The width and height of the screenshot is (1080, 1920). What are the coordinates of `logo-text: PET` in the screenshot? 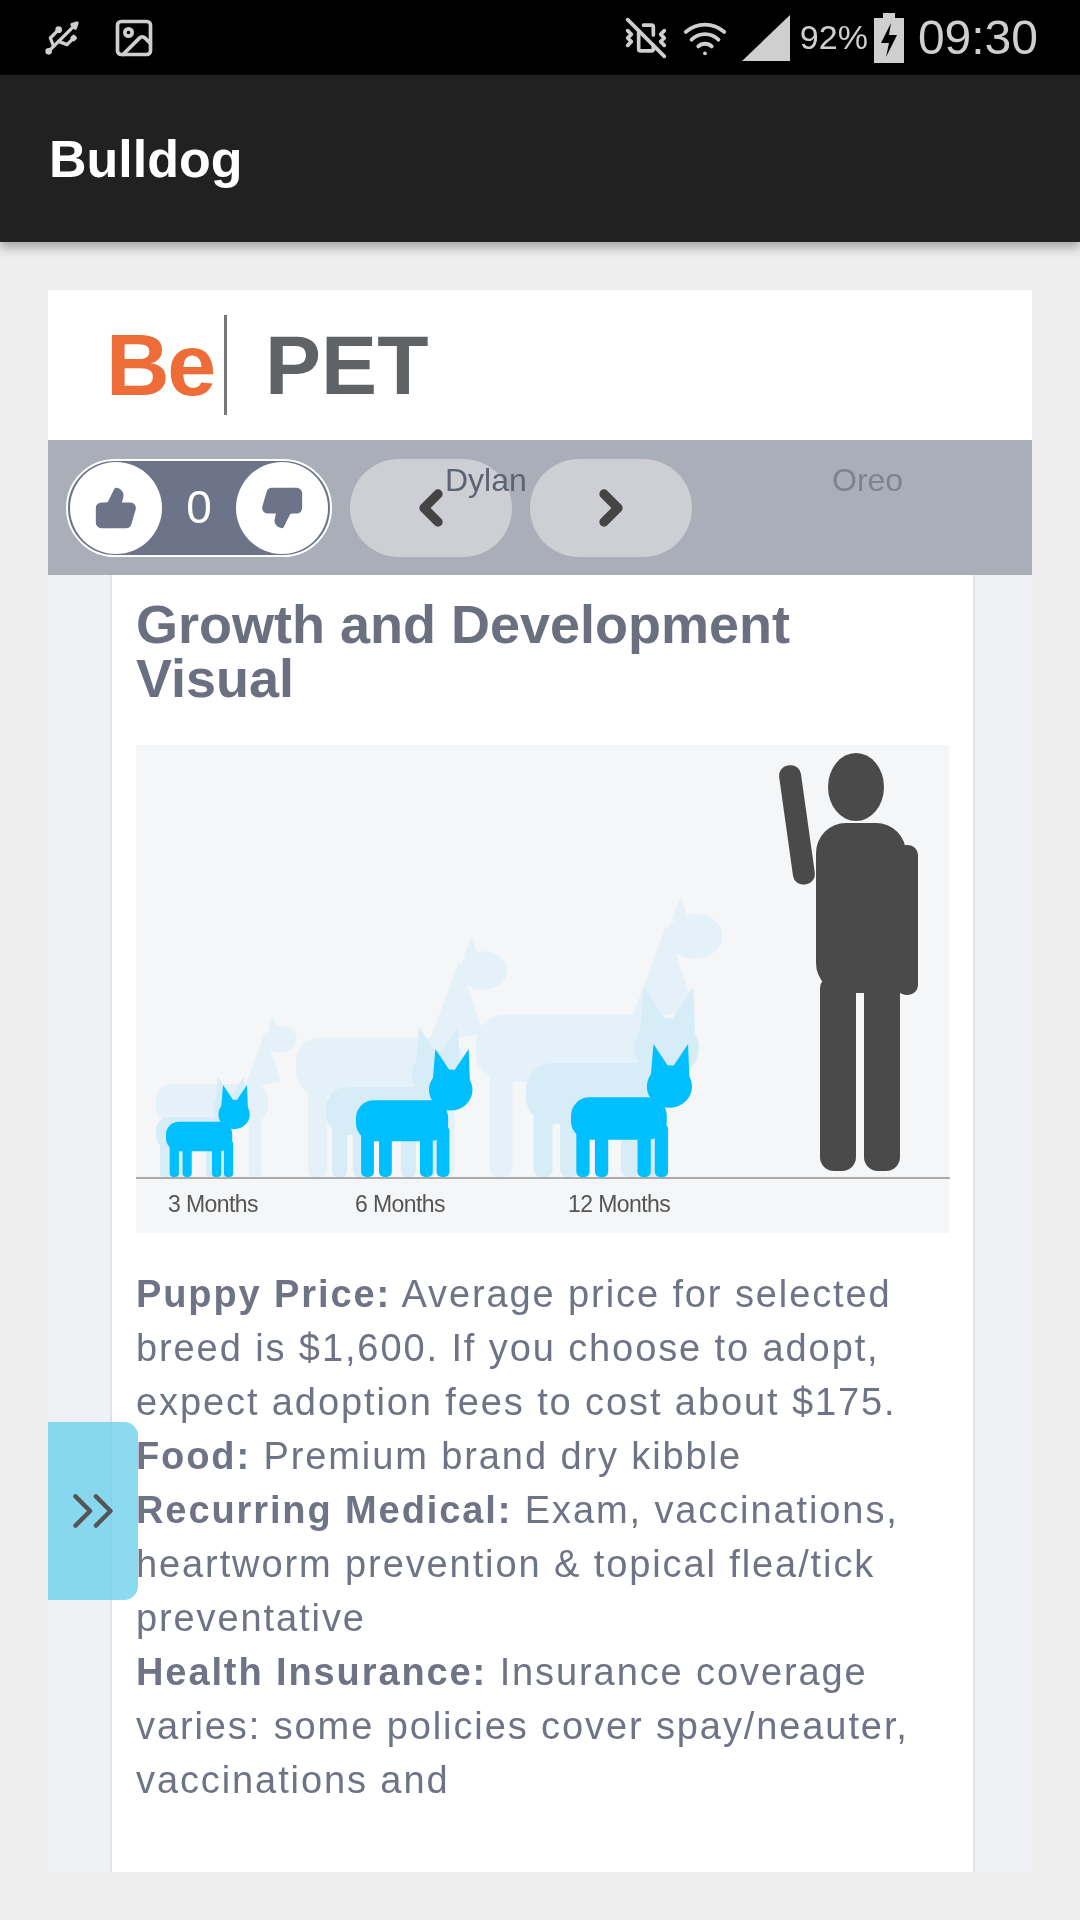 It's located at (347, 365).